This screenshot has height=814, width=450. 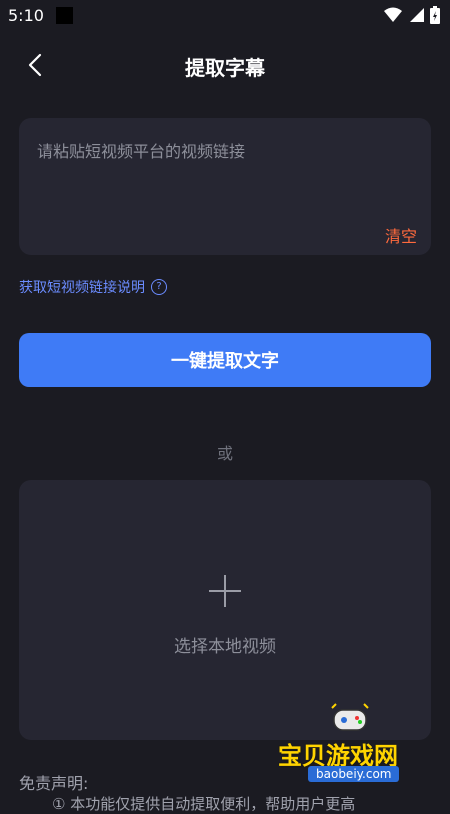 What do you see at coordinates (159, 287) in the screenshot?
I see `question-circle-icon: ?` at bounding box center [159, 287].